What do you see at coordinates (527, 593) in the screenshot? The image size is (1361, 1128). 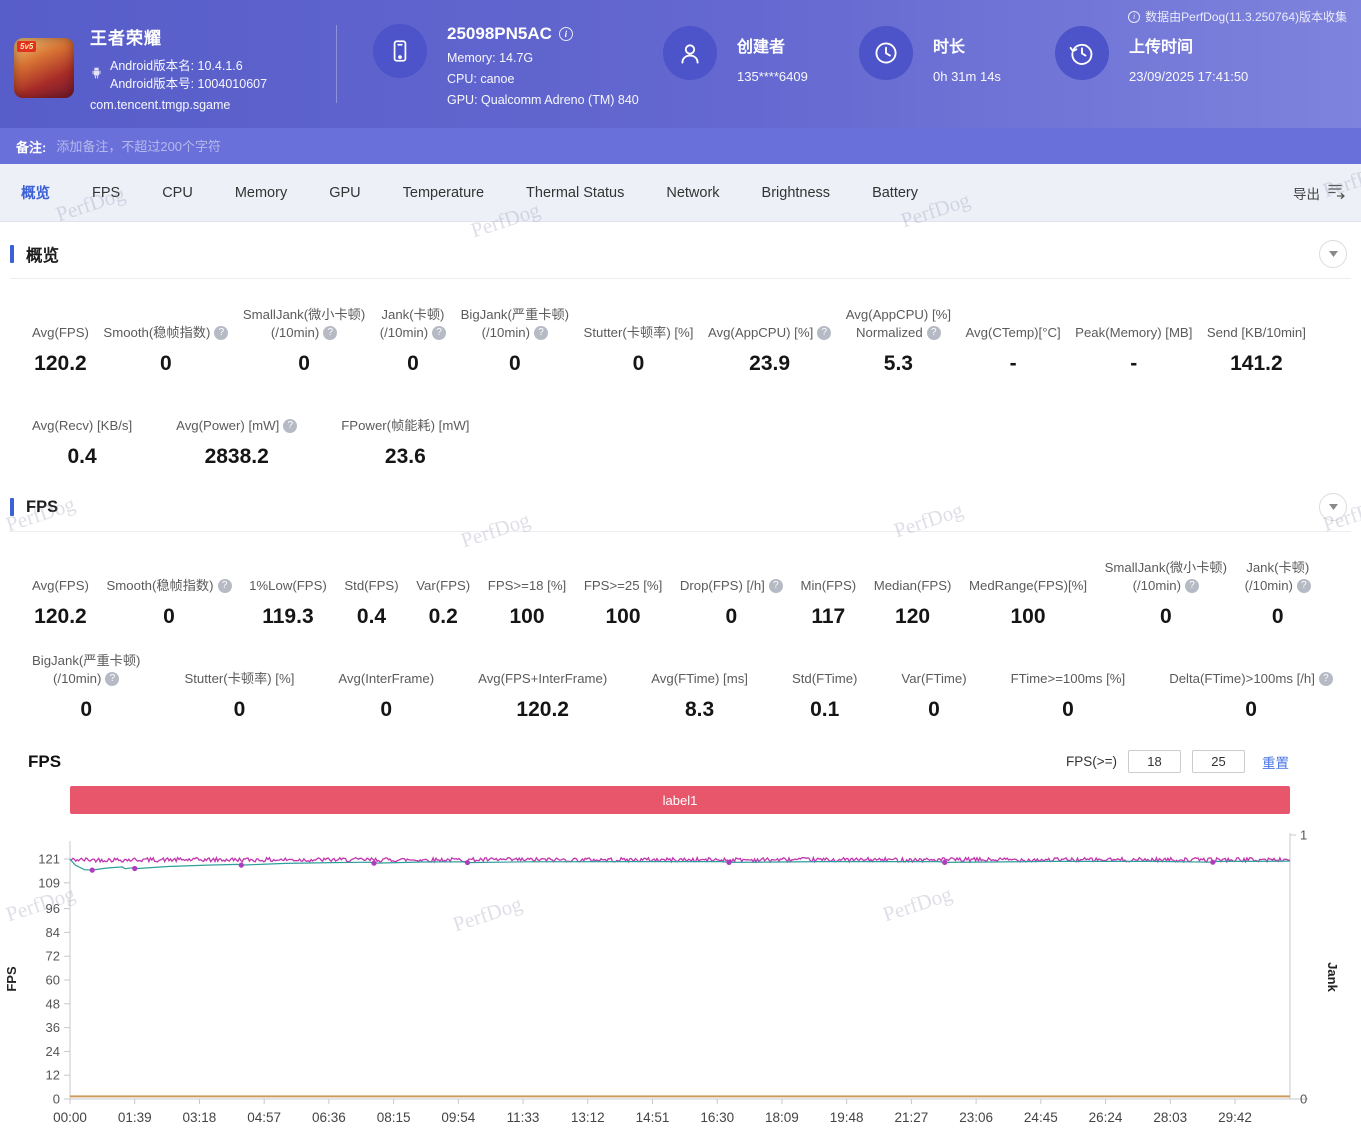 I see `fps-stat: FPS>=18 [%] 100` at bounding box center [527, 593].